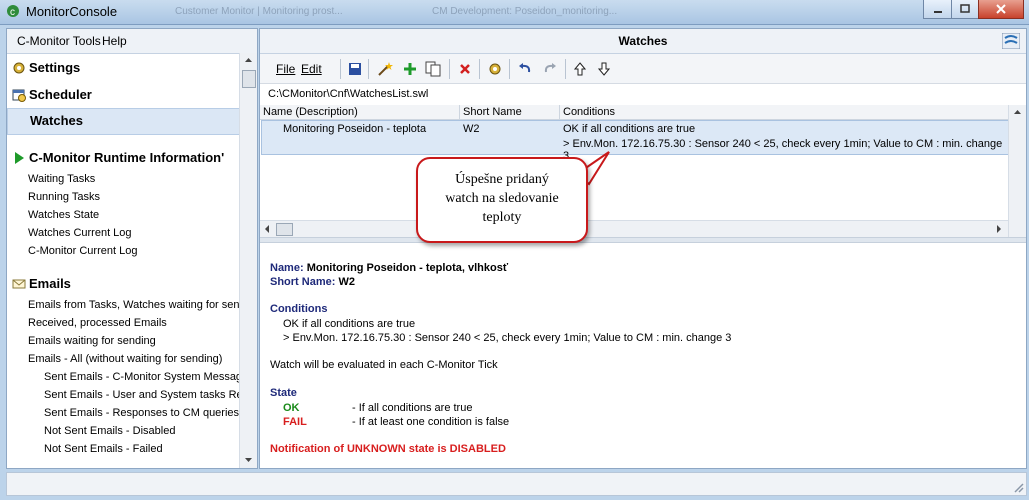 This screenshot has height=500, width=1029. I want to click on pane-splitter, so click(643, 240).